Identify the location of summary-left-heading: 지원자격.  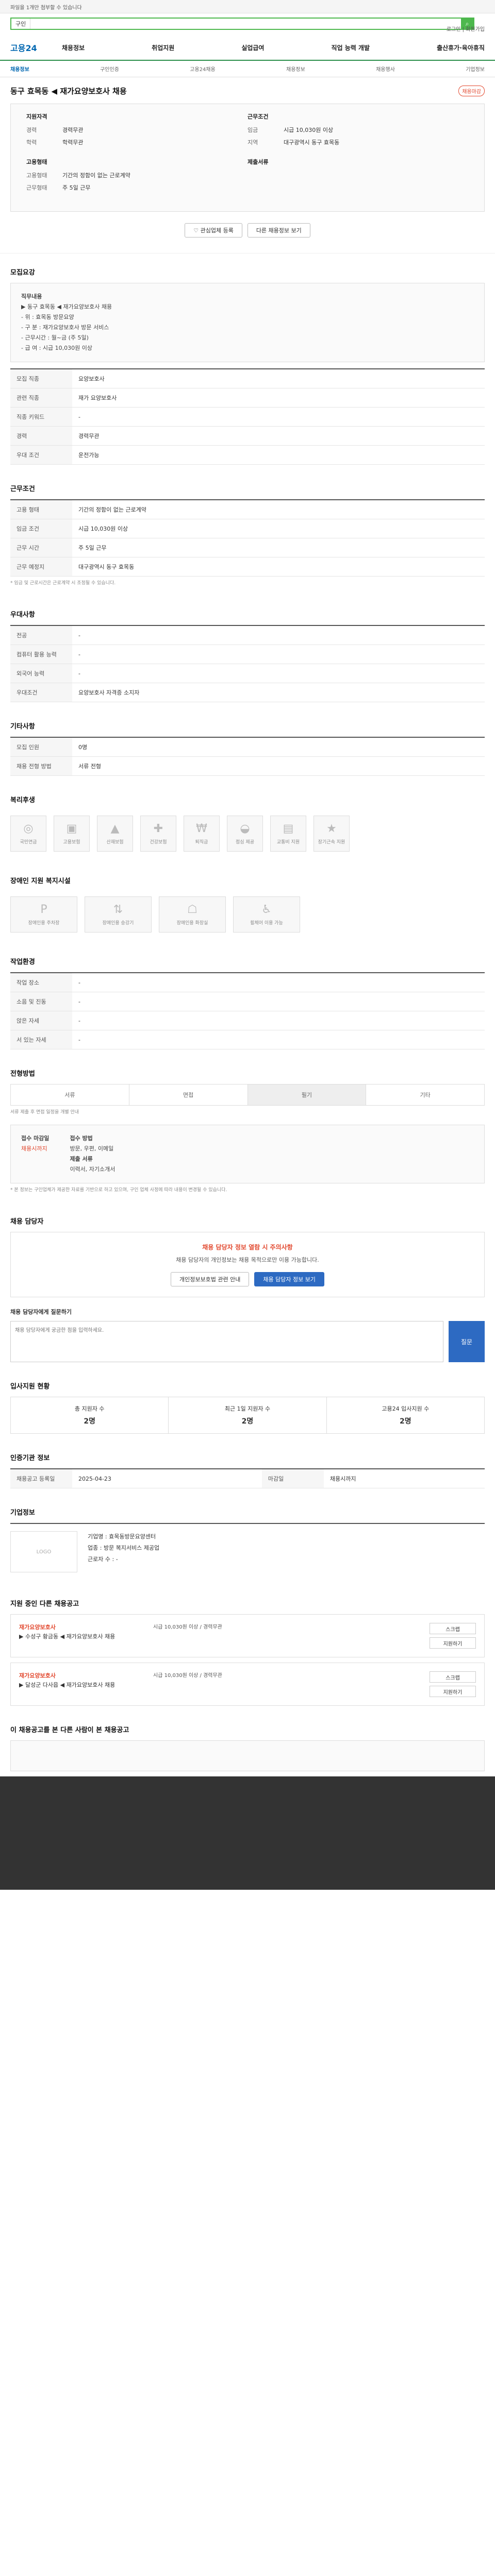
(37, 116).